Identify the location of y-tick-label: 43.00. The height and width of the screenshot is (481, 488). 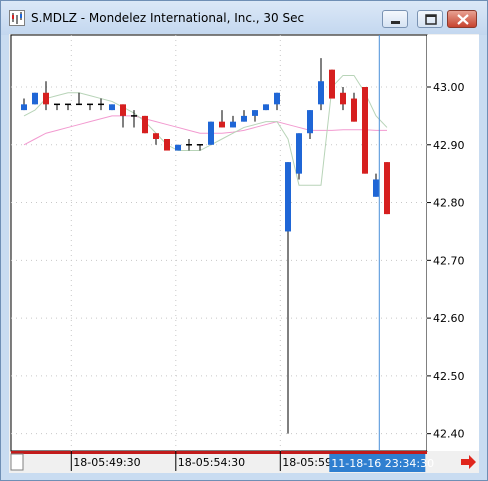
(449, 87).